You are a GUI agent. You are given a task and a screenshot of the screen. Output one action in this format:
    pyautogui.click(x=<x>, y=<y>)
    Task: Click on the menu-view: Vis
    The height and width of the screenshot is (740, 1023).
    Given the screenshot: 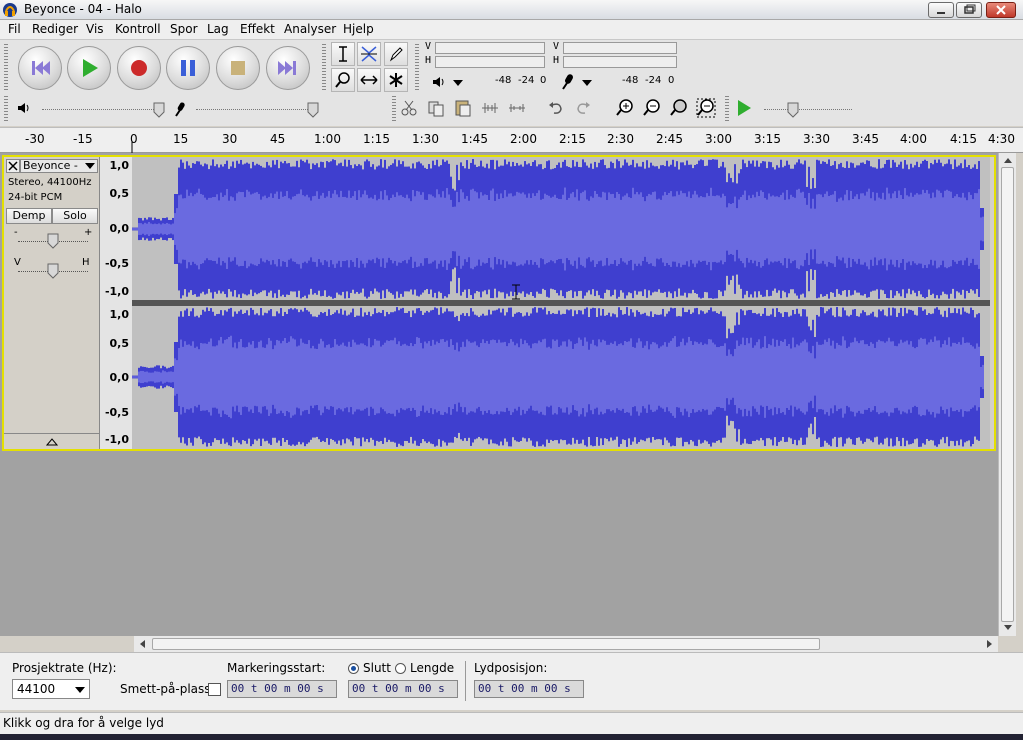 What is the action you would take?
    pyautogui.click(x=95, y=29)
    